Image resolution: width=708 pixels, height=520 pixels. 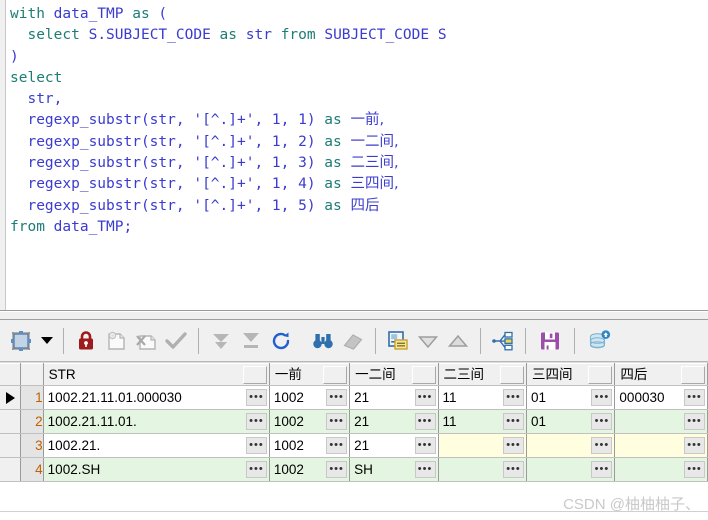 I want to click on group-by-button, so click(x=503, y=341).